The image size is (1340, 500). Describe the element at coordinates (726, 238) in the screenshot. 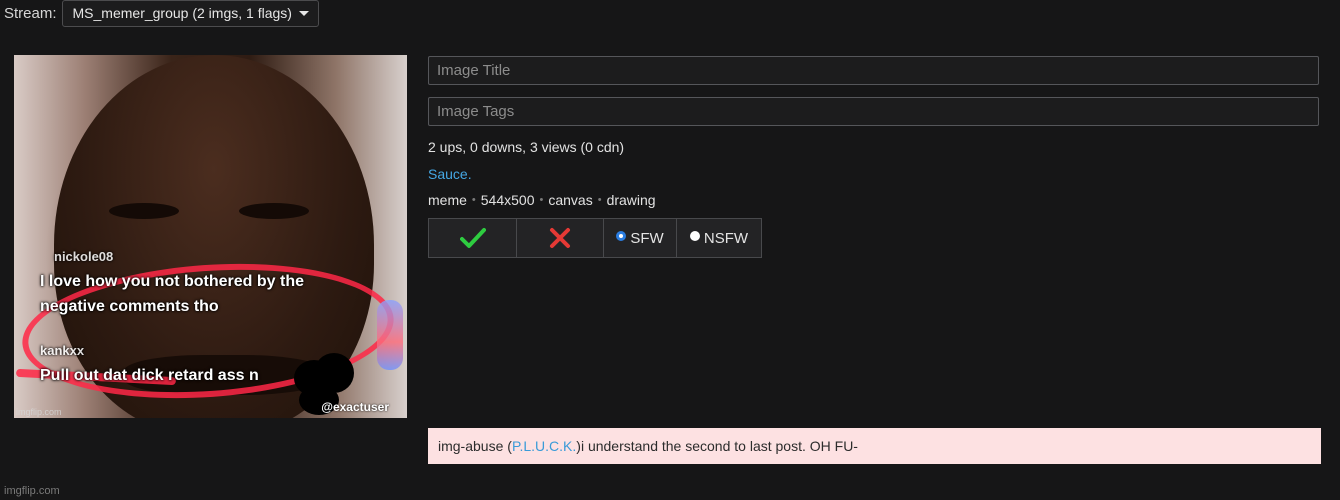

I see `nsfw-label: NSFW` at that location.